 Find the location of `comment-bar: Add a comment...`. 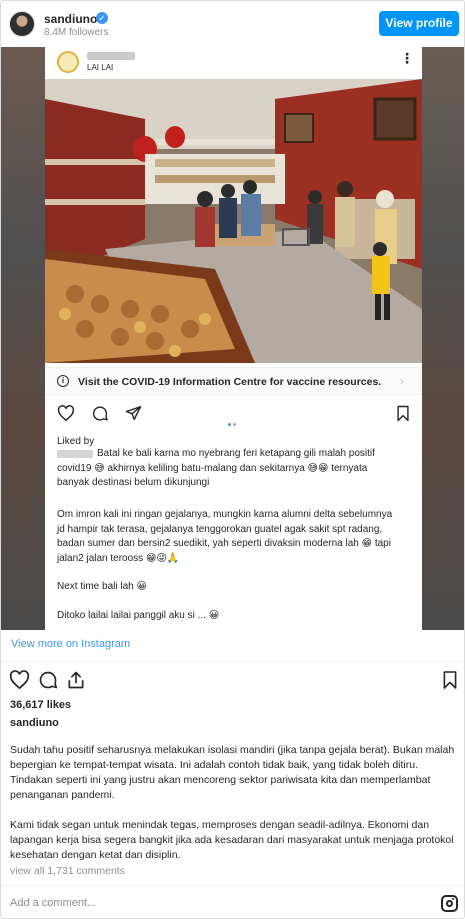

comment-bar: Add a comment... is located at coordinates (232, 901).